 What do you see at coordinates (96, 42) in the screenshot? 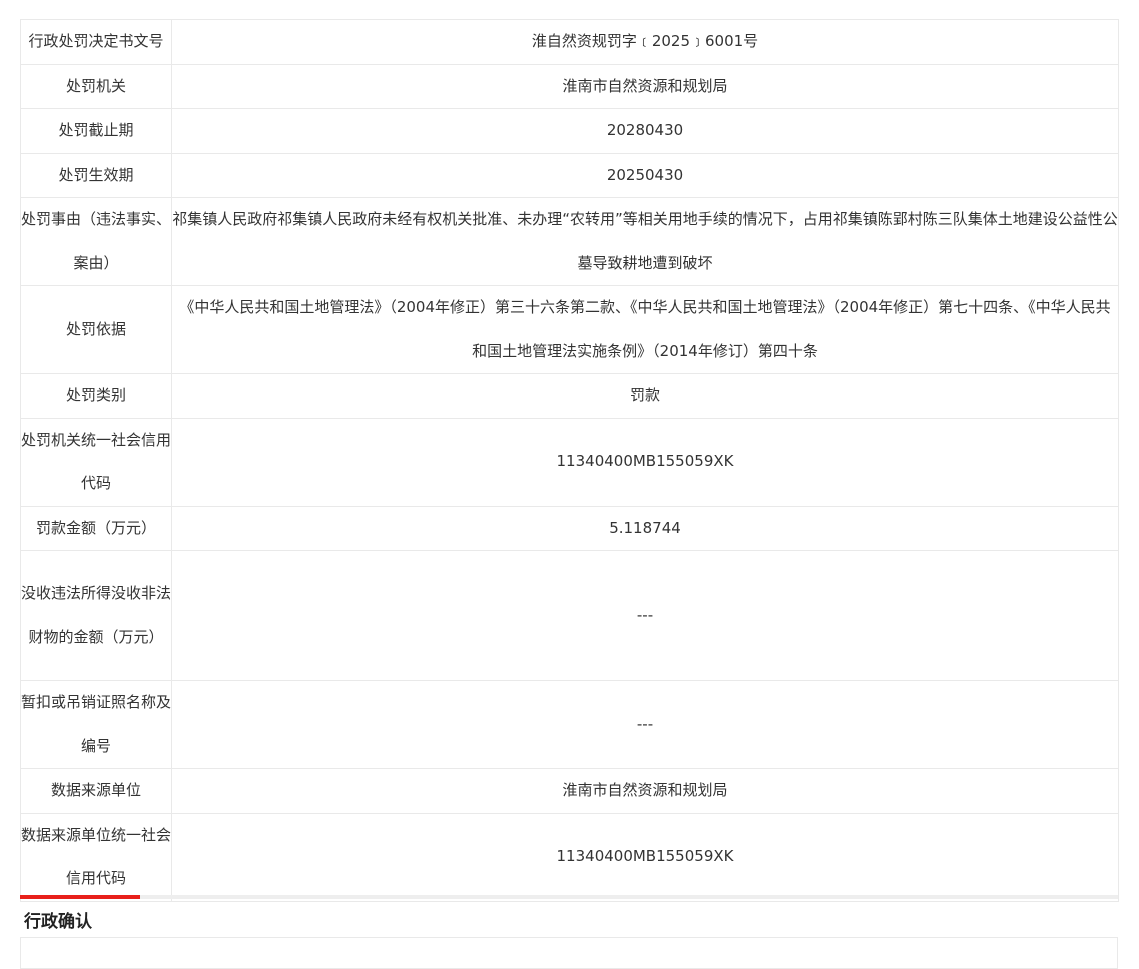
I see `row-label: 行政处罚决定书文号` at bounding box center [96, 42].